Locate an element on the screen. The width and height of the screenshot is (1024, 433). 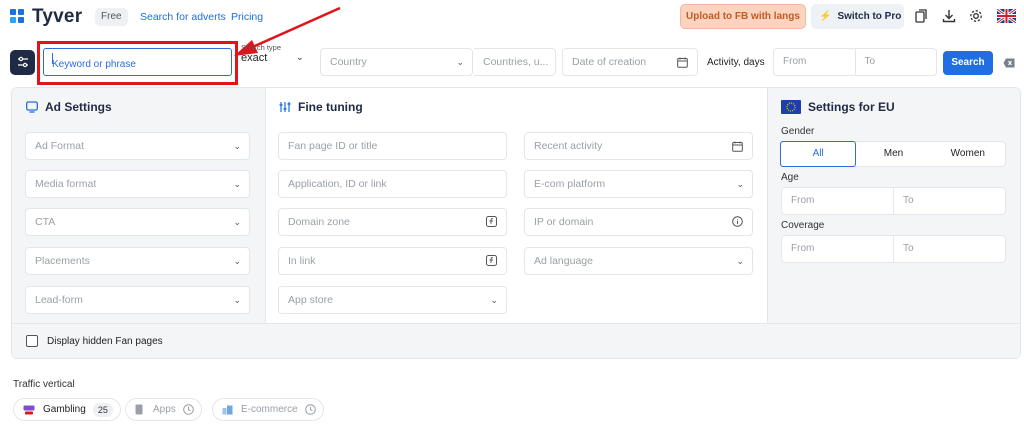
ad-language-select: Ad language ⌄ is located at coordinates (638, 261).